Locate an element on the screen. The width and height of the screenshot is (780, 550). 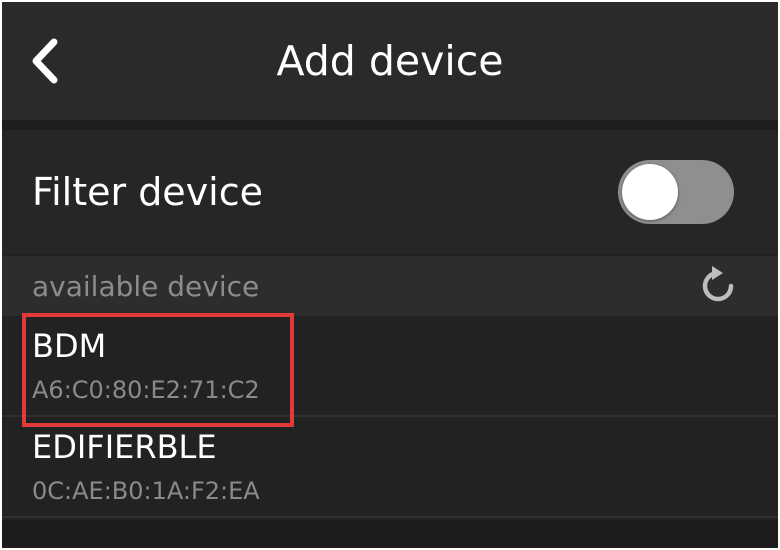
filter-device-toggle is located at coordinates (676, 192).